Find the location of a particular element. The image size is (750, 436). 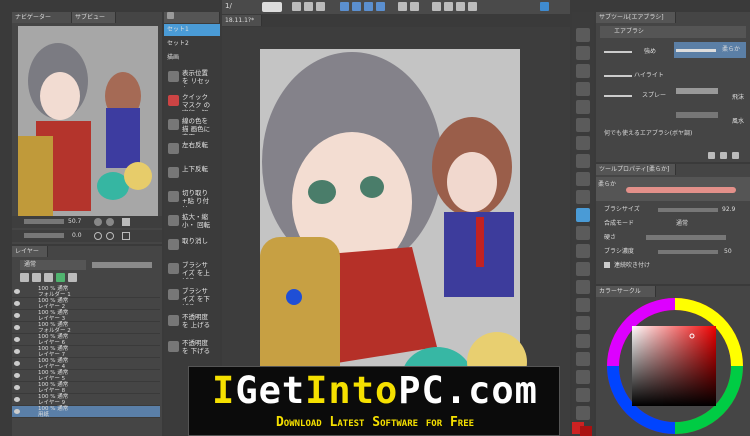

reference-icon is located at coordinates (48, 277).